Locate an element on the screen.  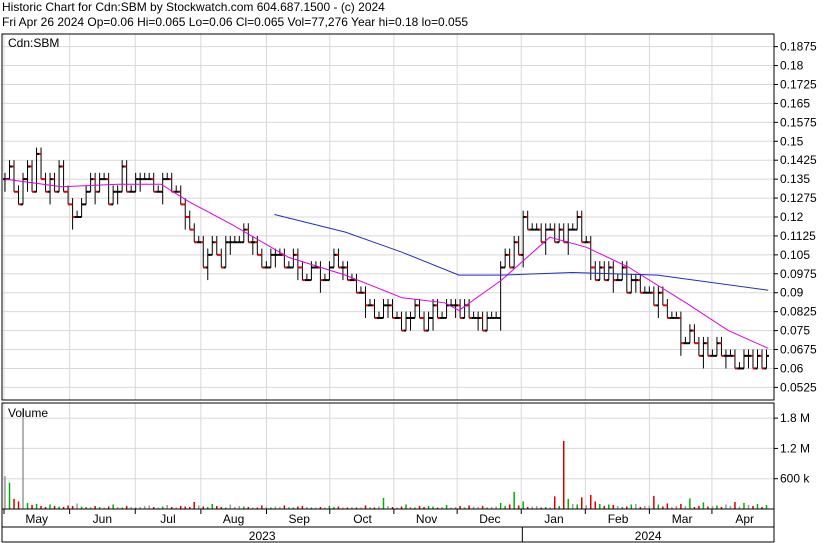
price-tick-label: 0.135 is located at coordinates (795, 179).